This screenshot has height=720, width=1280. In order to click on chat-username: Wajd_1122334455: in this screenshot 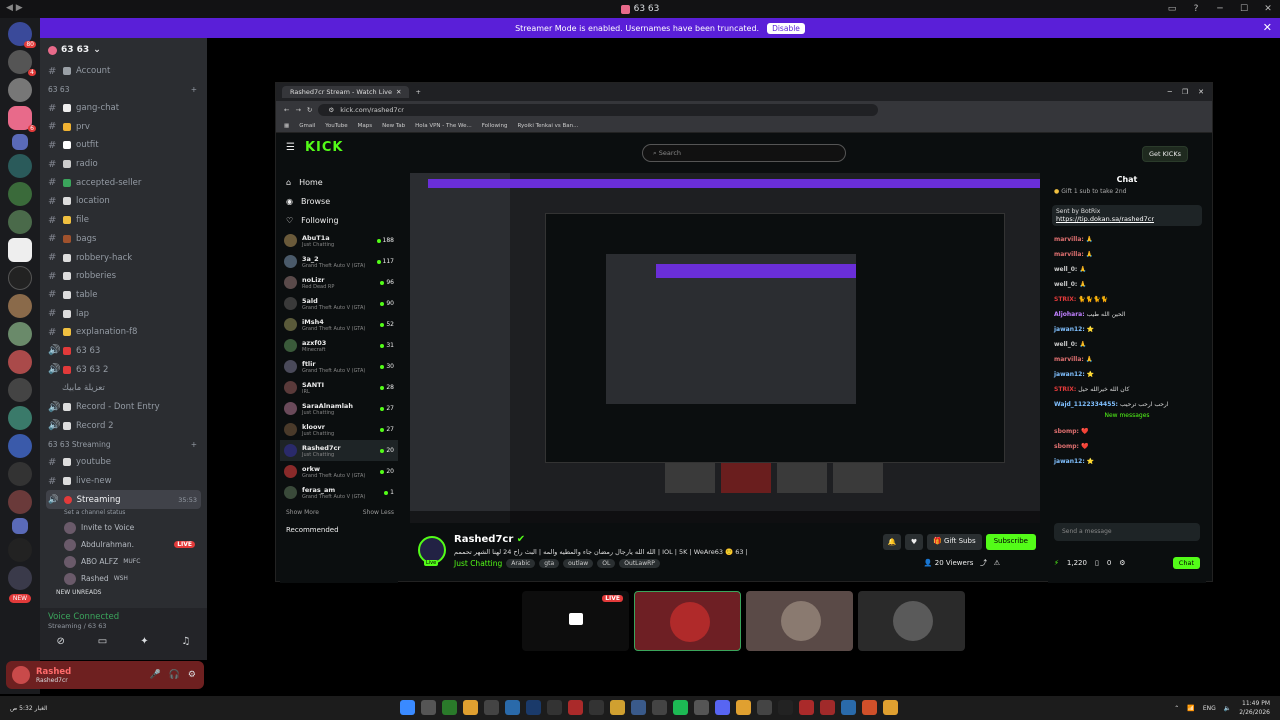, I will do `click(1086, 404)`.